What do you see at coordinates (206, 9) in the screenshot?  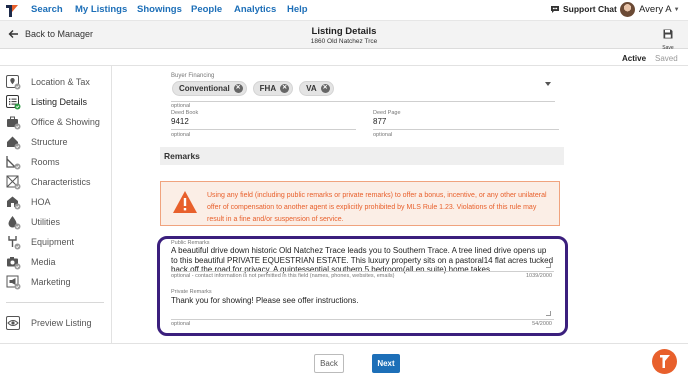 I see `nav-people: People` at bounding box center [206, 9].